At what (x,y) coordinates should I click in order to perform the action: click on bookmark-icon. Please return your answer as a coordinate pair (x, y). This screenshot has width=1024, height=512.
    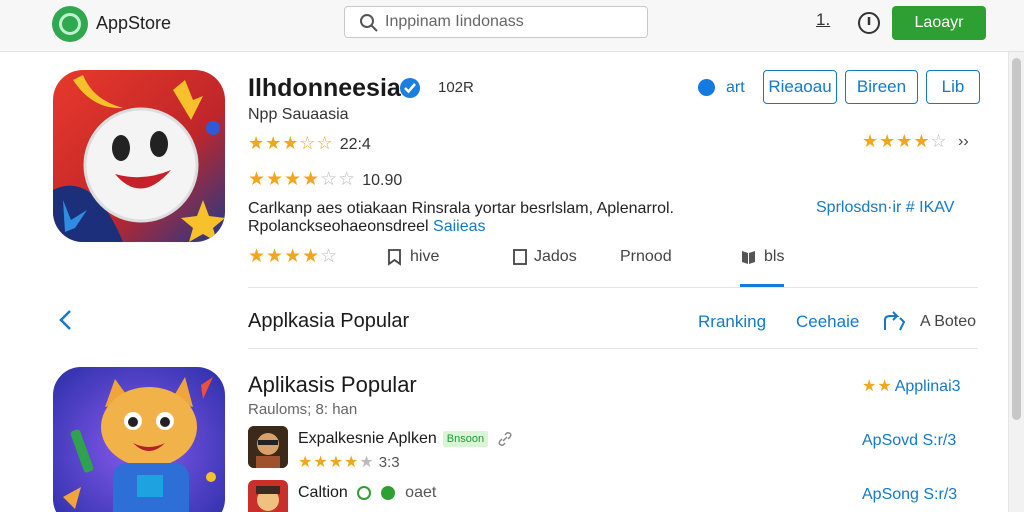
    Looking at the image, I should click on (394, 257).